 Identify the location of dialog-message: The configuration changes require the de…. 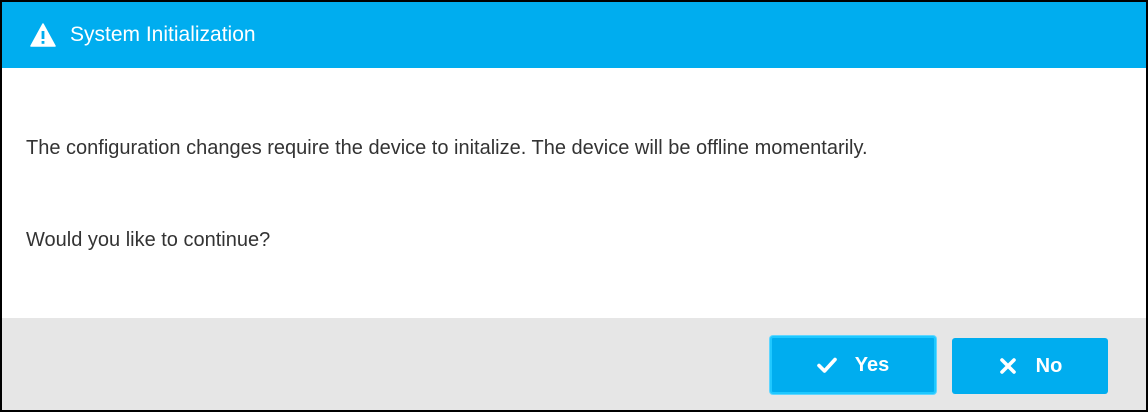
(447, 148).